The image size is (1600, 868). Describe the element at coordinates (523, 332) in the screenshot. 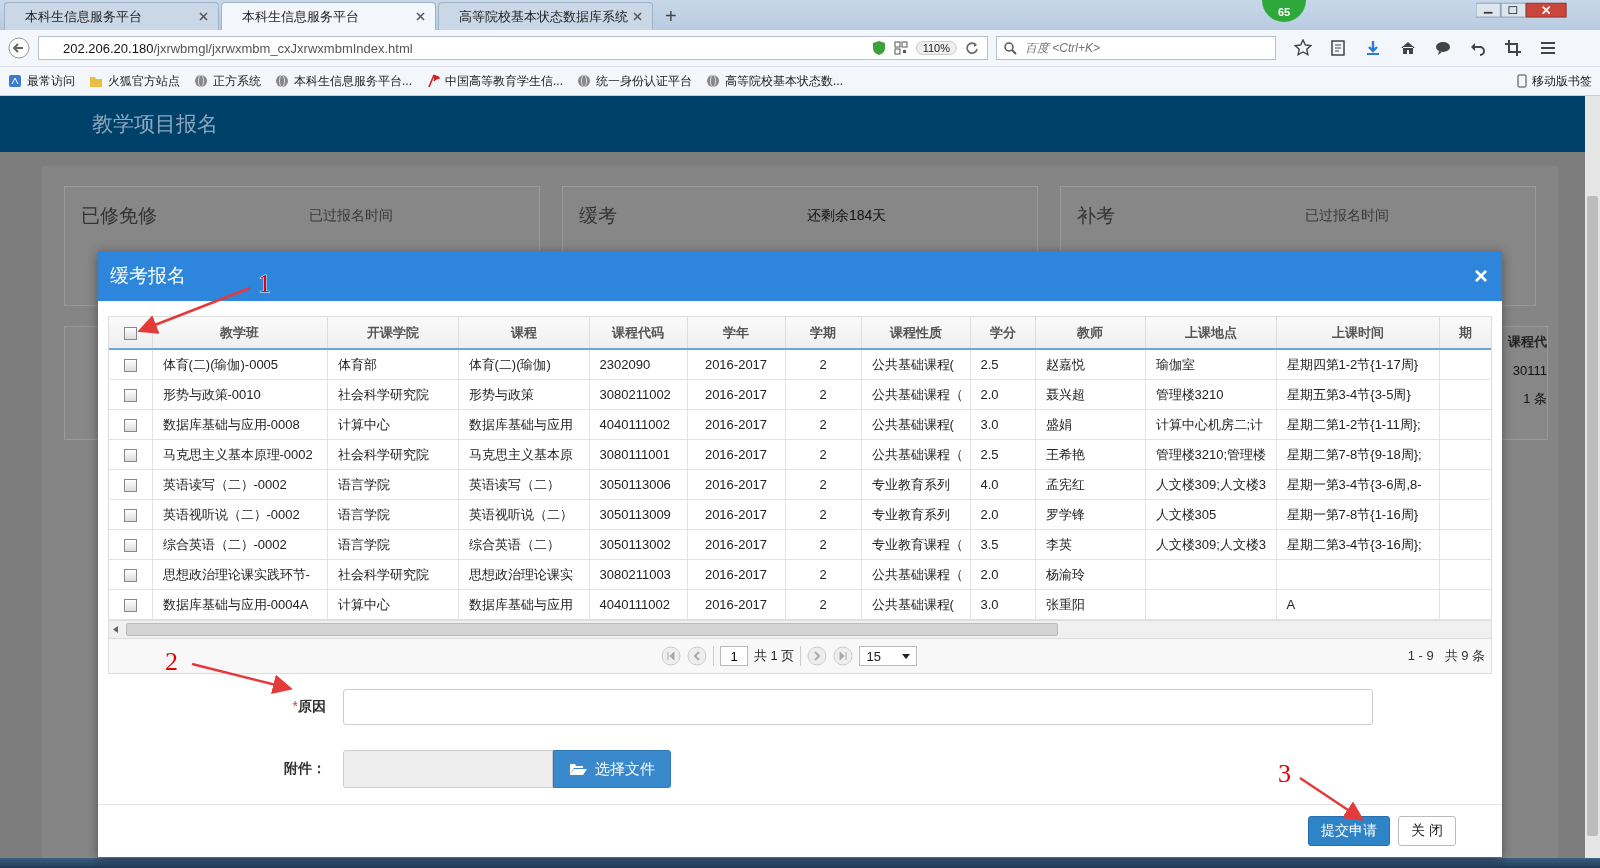

I see `column-header: 课程` at that location.